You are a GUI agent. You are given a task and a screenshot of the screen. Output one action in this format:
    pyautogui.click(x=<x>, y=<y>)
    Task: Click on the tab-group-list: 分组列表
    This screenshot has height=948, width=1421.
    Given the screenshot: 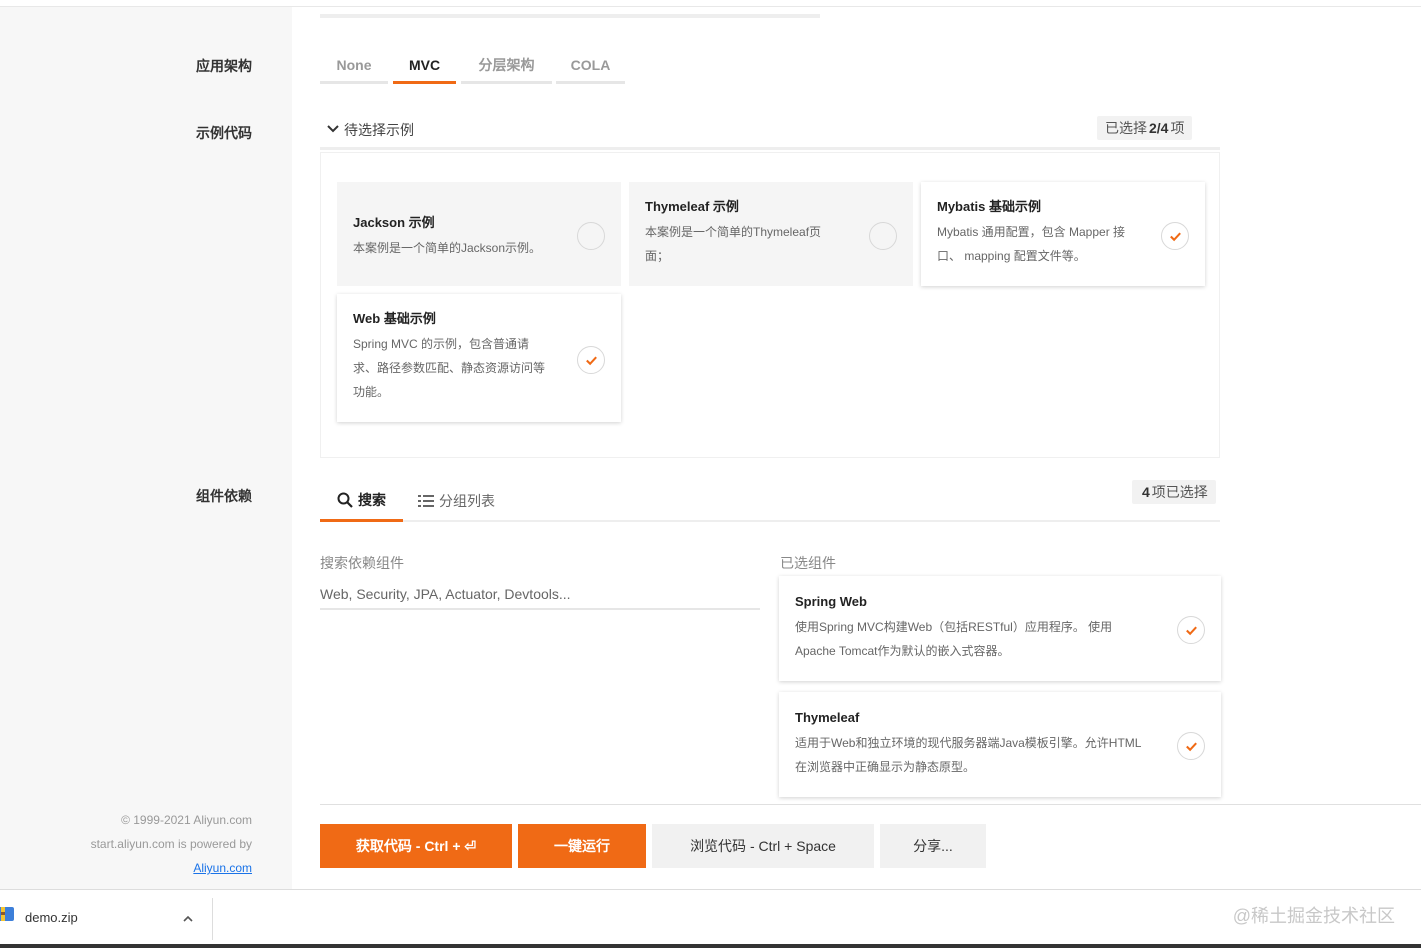 What is the action you would take?
    pyautogui.click(x=456, y=501)
    